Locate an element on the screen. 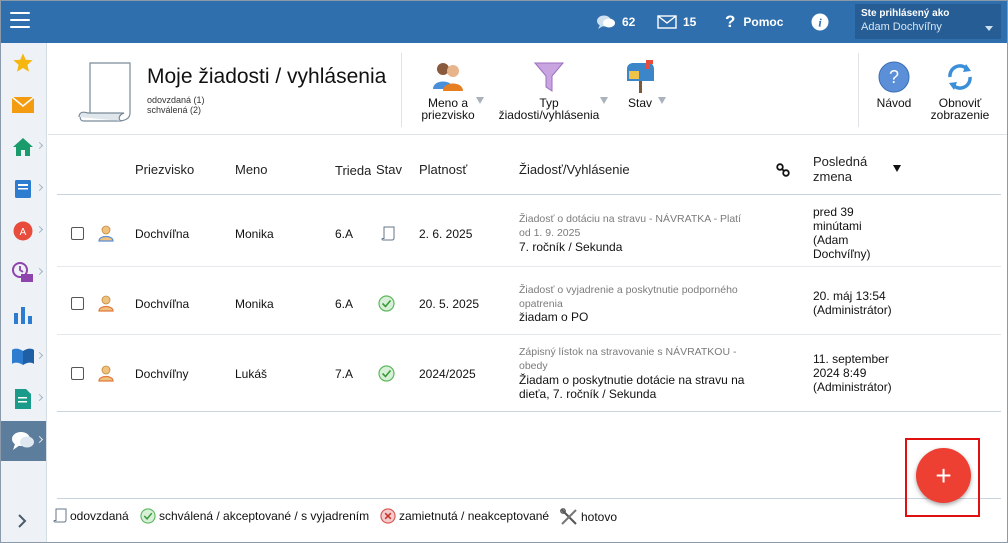  sidebar-item-favorites is located at coordinates (23, 63).